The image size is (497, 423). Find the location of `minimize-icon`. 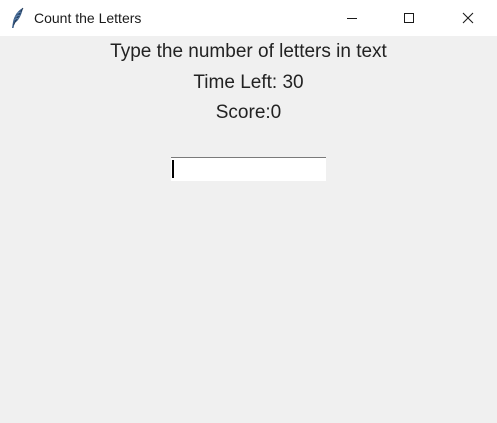

minimize-icon is located at coordinates (352, 18).